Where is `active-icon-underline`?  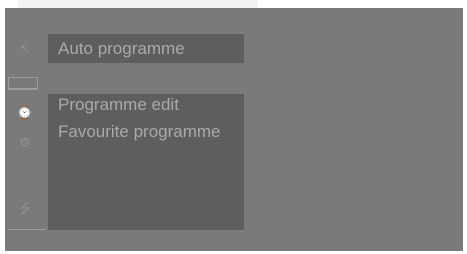
active-icon-underline is located at coordinates (23, 88).